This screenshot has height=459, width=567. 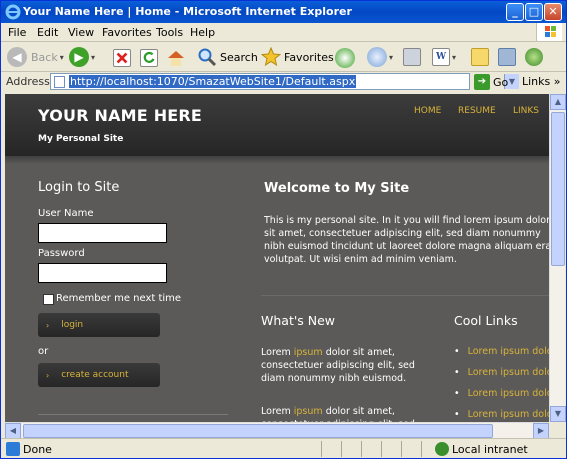 I want to click on nav-home: HOME, so click(x=427, y=111).